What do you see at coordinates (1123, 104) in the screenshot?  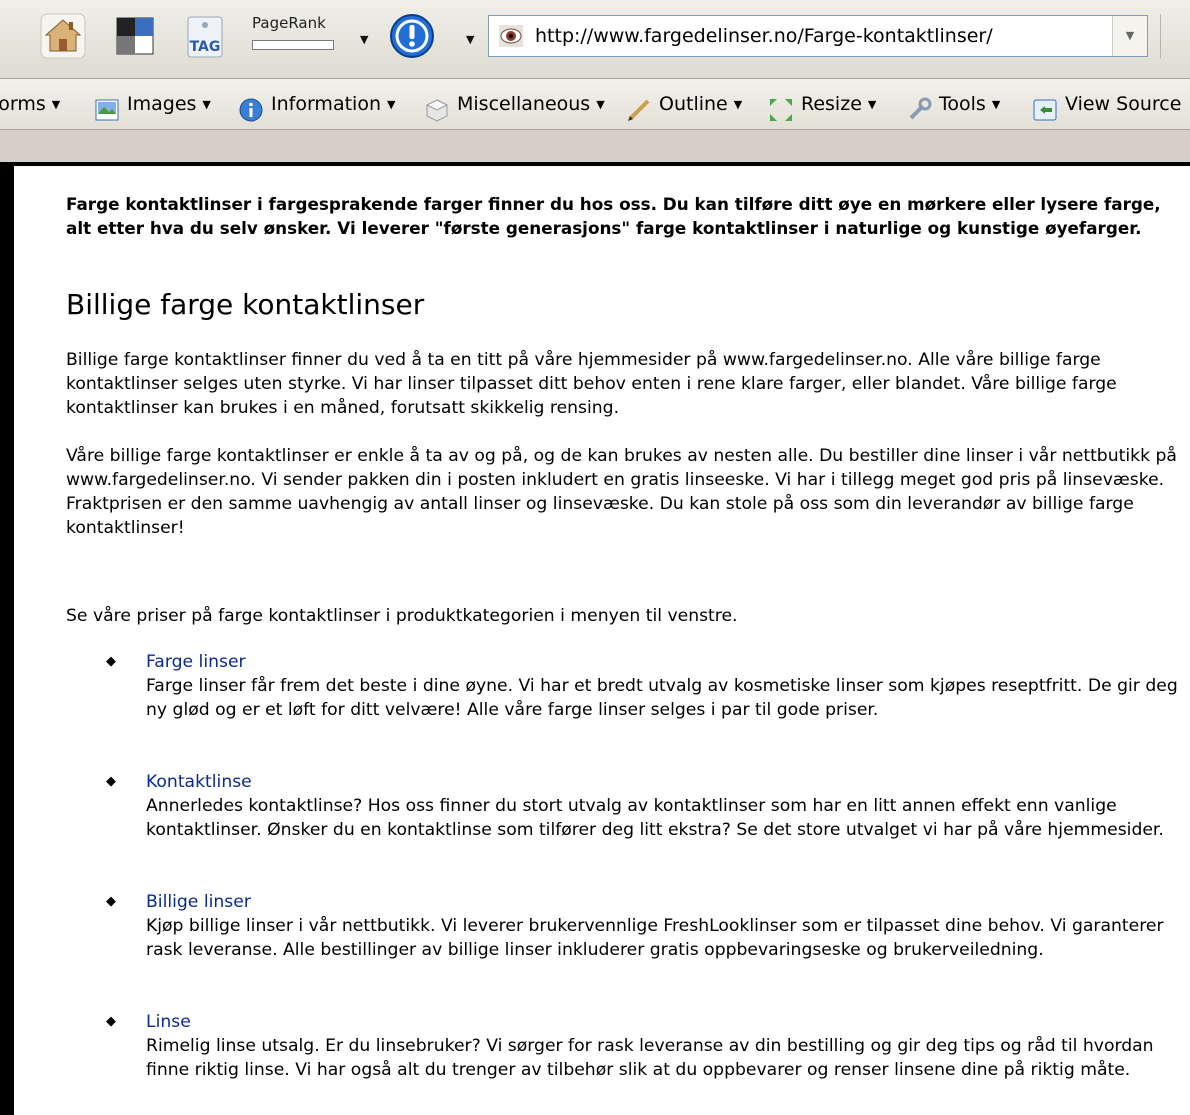 I see `menu-view-source-label: View Source` at bounding box center [1123, 104].